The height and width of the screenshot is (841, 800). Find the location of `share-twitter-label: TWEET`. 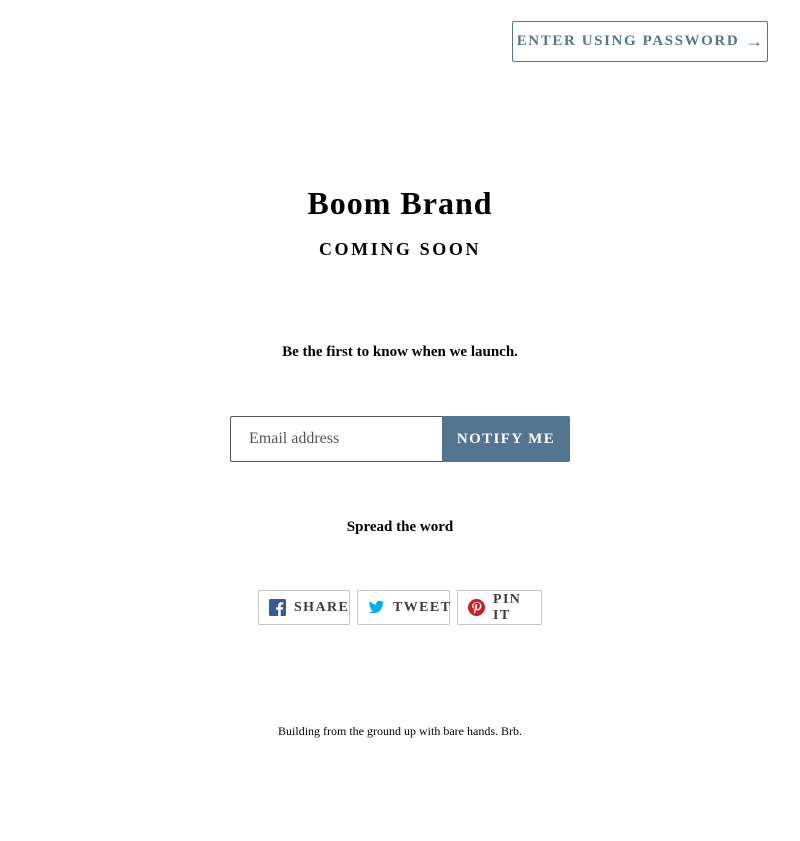

share-twitter-label: TWEET is located at coordinates (422, 607).